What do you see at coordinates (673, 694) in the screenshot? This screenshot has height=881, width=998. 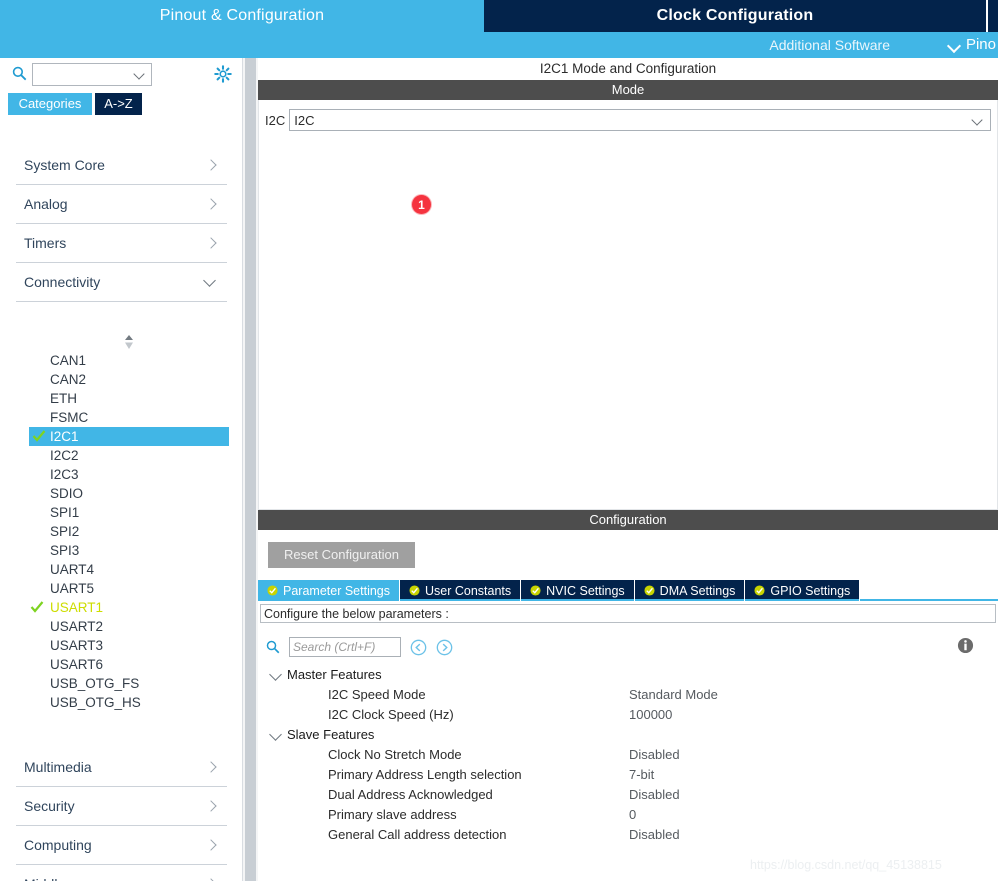 I see `parameter-value: Standard Mode` at bounding box center [673, 694].